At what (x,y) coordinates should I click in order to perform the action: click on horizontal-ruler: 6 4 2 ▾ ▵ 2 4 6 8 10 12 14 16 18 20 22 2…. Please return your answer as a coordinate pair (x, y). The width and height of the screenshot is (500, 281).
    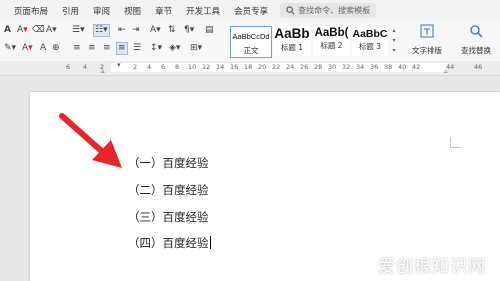
    Looking at the image, I should click on (250, 68).